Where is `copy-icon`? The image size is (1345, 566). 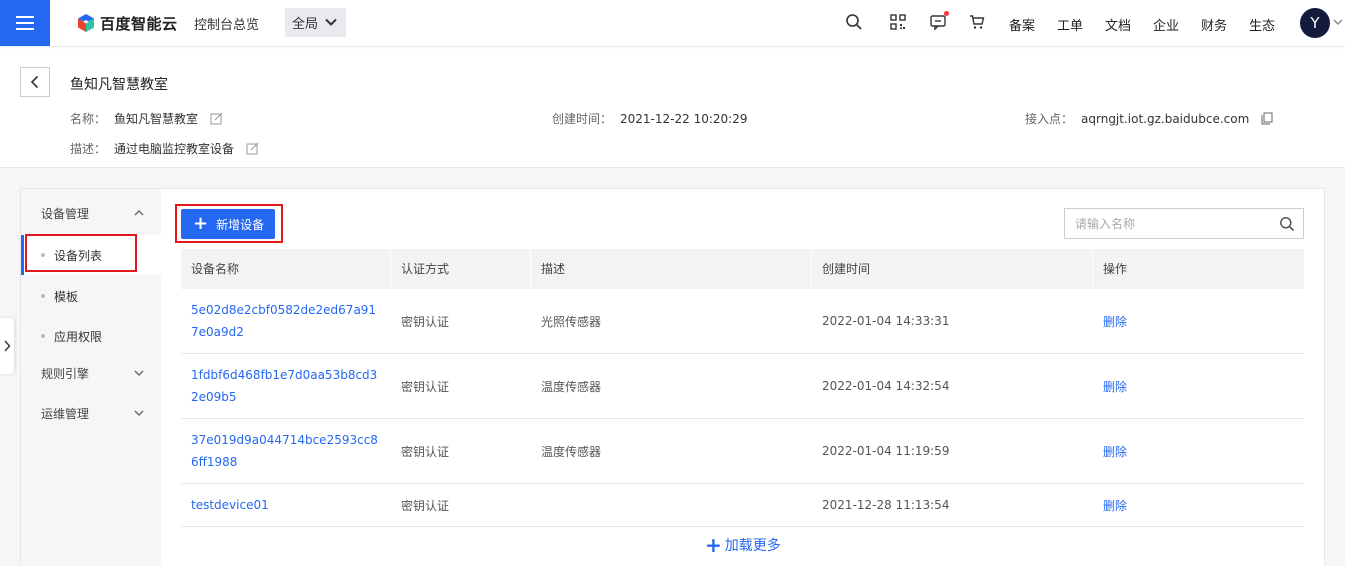 copy-icon is located at coordinates (1267, 118).